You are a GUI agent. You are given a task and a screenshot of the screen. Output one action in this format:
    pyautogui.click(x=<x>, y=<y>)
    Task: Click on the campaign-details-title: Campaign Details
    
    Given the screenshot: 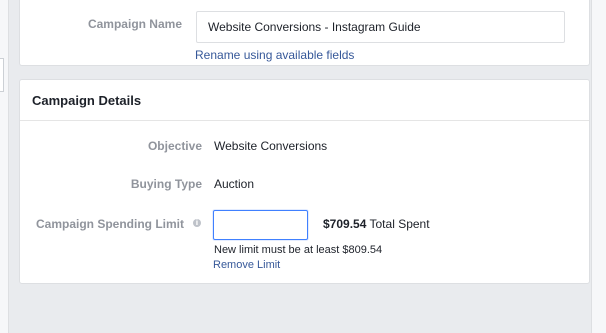 What is the action you would take?
    pyautogui.click(x=87, y=100)
    